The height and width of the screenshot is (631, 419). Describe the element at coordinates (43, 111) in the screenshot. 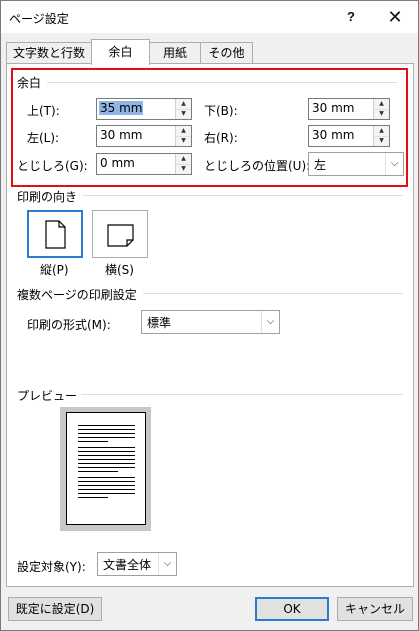

I see `top-margin-label: 上(T):` at that location.